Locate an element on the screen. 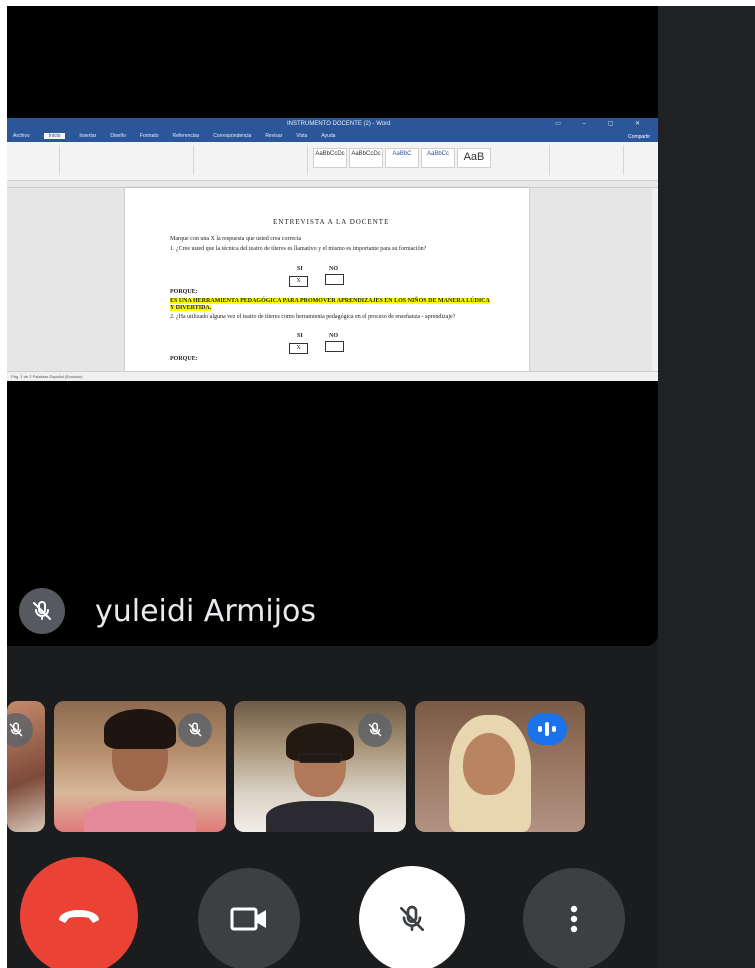 The height and width of the screenshot is (968, 755). word-tab-vista: Vista is located at coordinates (302, 136).